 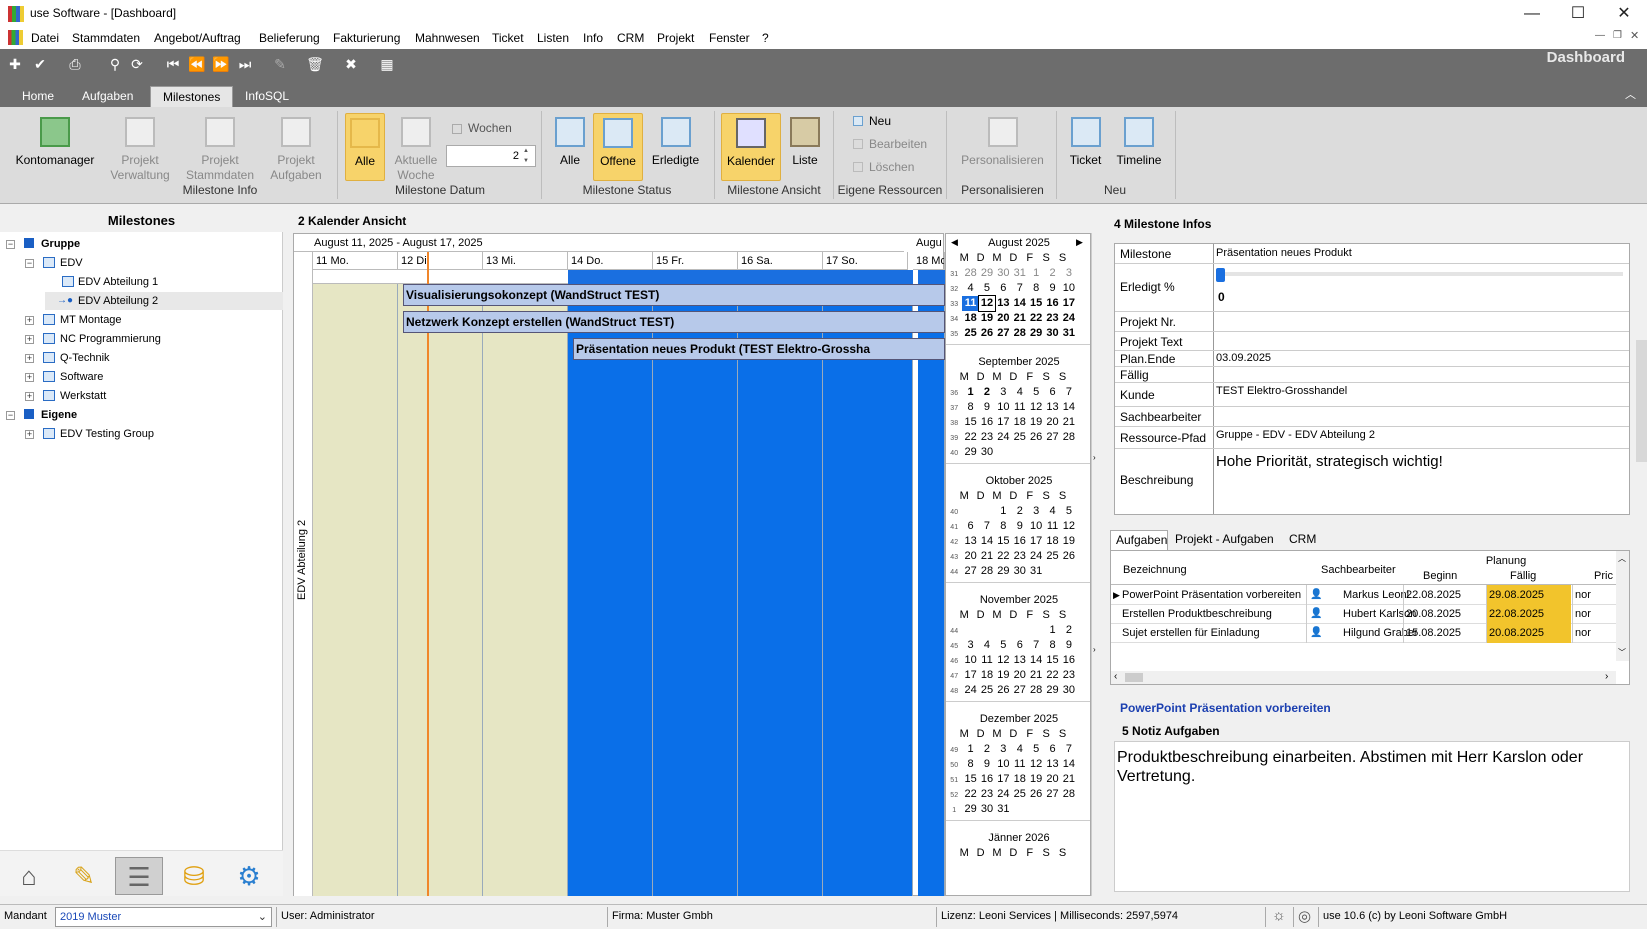 What do you see at coordinates (780, 261) in the screenshot?
I see `day-header: 16 Sa.` at bounding box center [780, 261].